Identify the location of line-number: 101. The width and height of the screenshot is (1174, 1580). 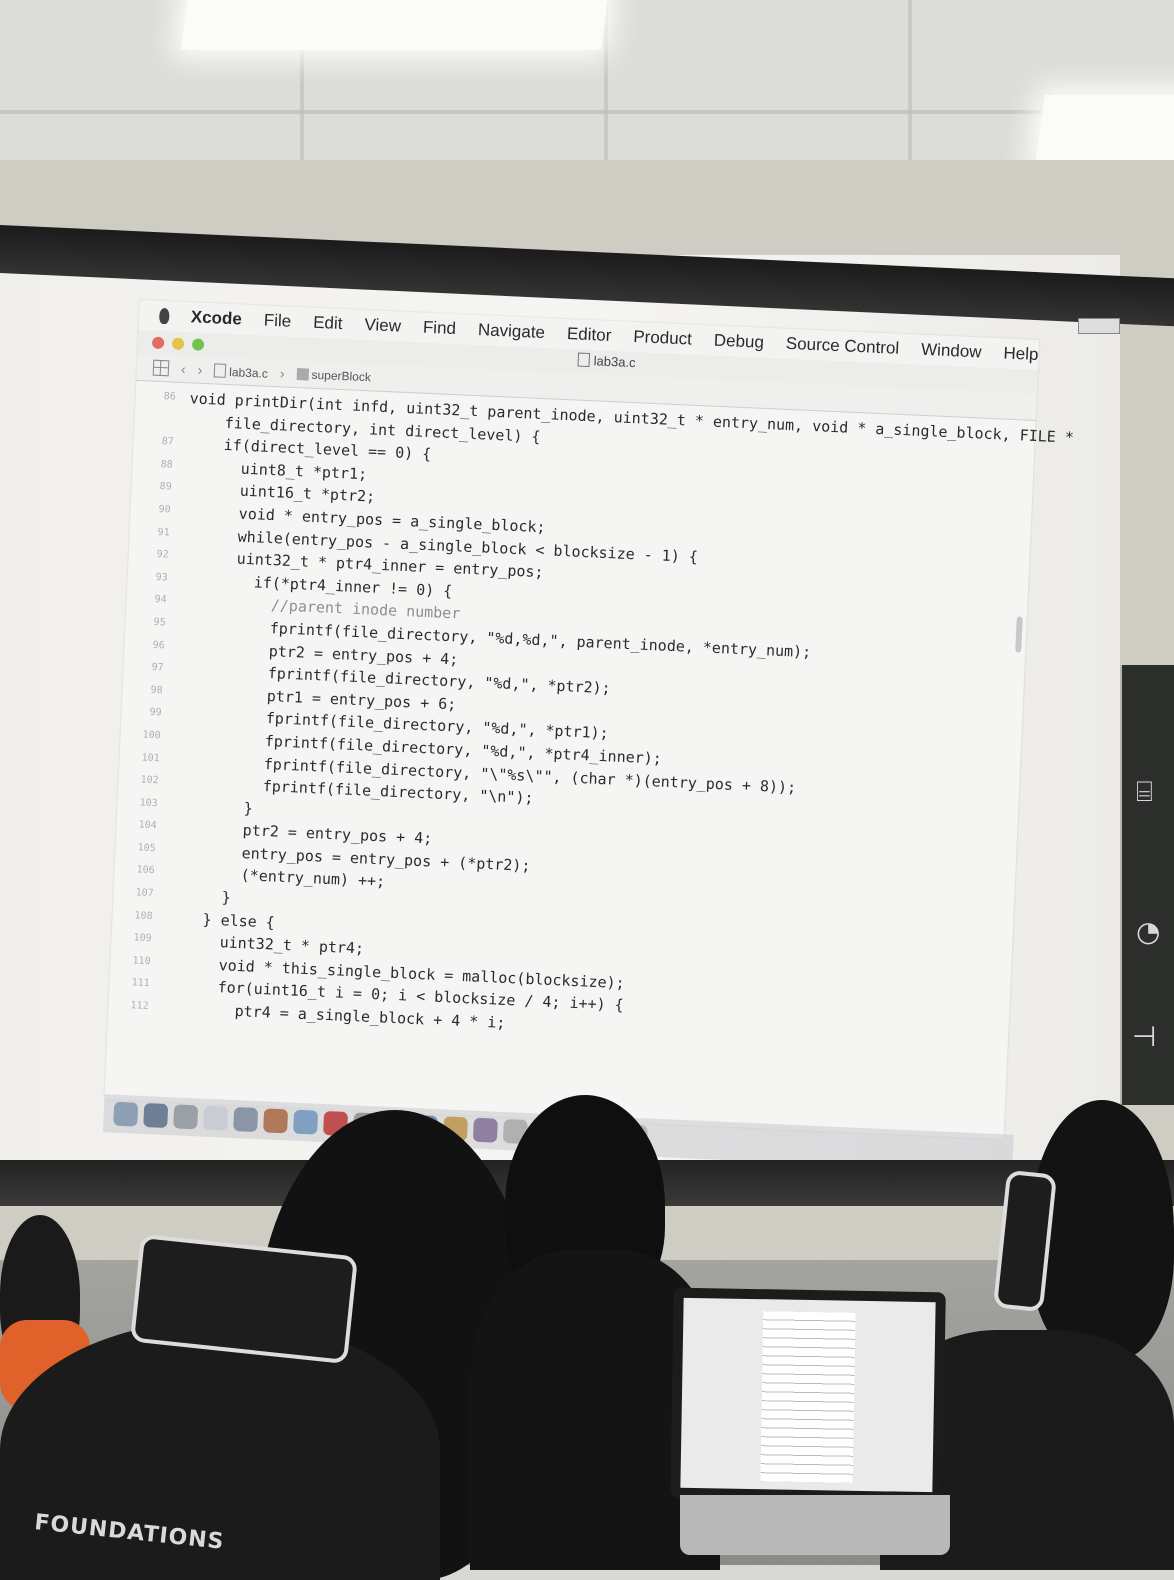
(150, 758).